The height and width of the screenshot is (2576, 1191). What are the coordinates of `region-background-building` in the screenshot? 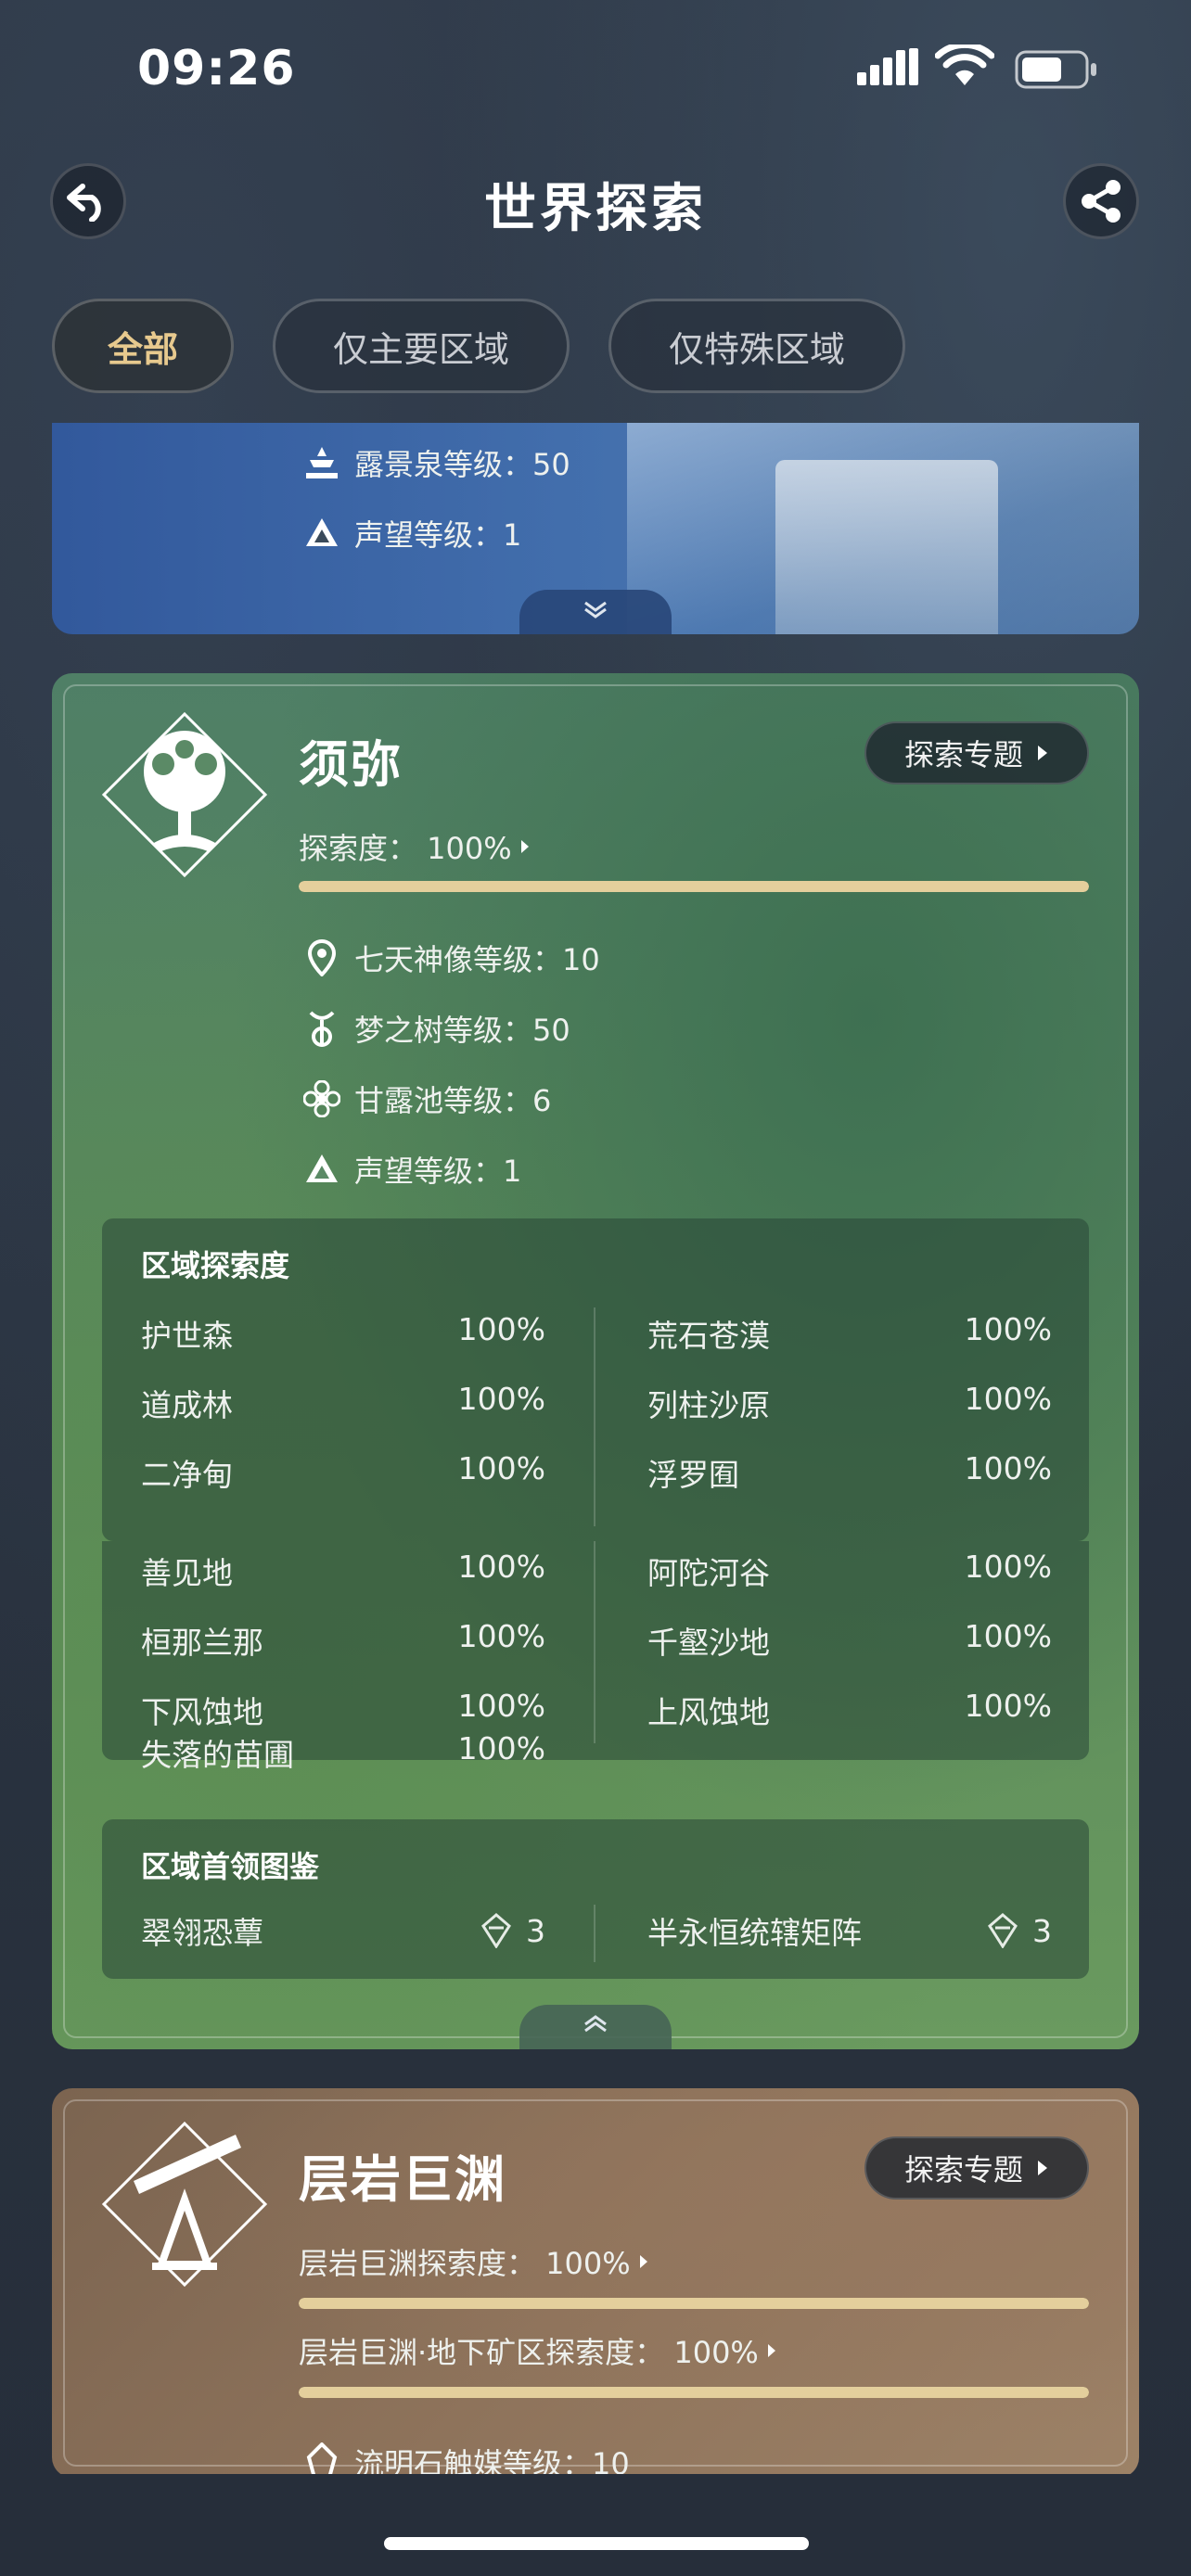 It's located at (886, 547).